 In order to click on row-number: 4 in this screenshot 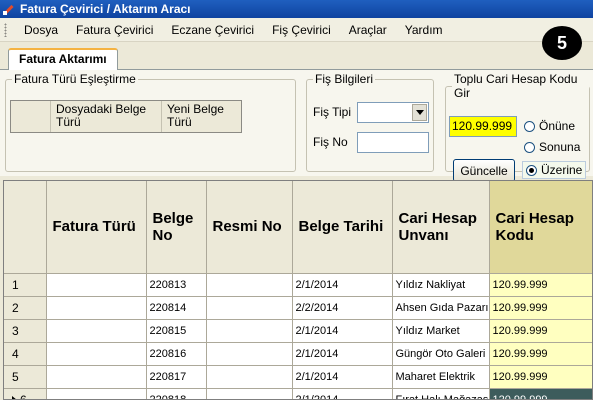, I will do `click(25, 354)`.